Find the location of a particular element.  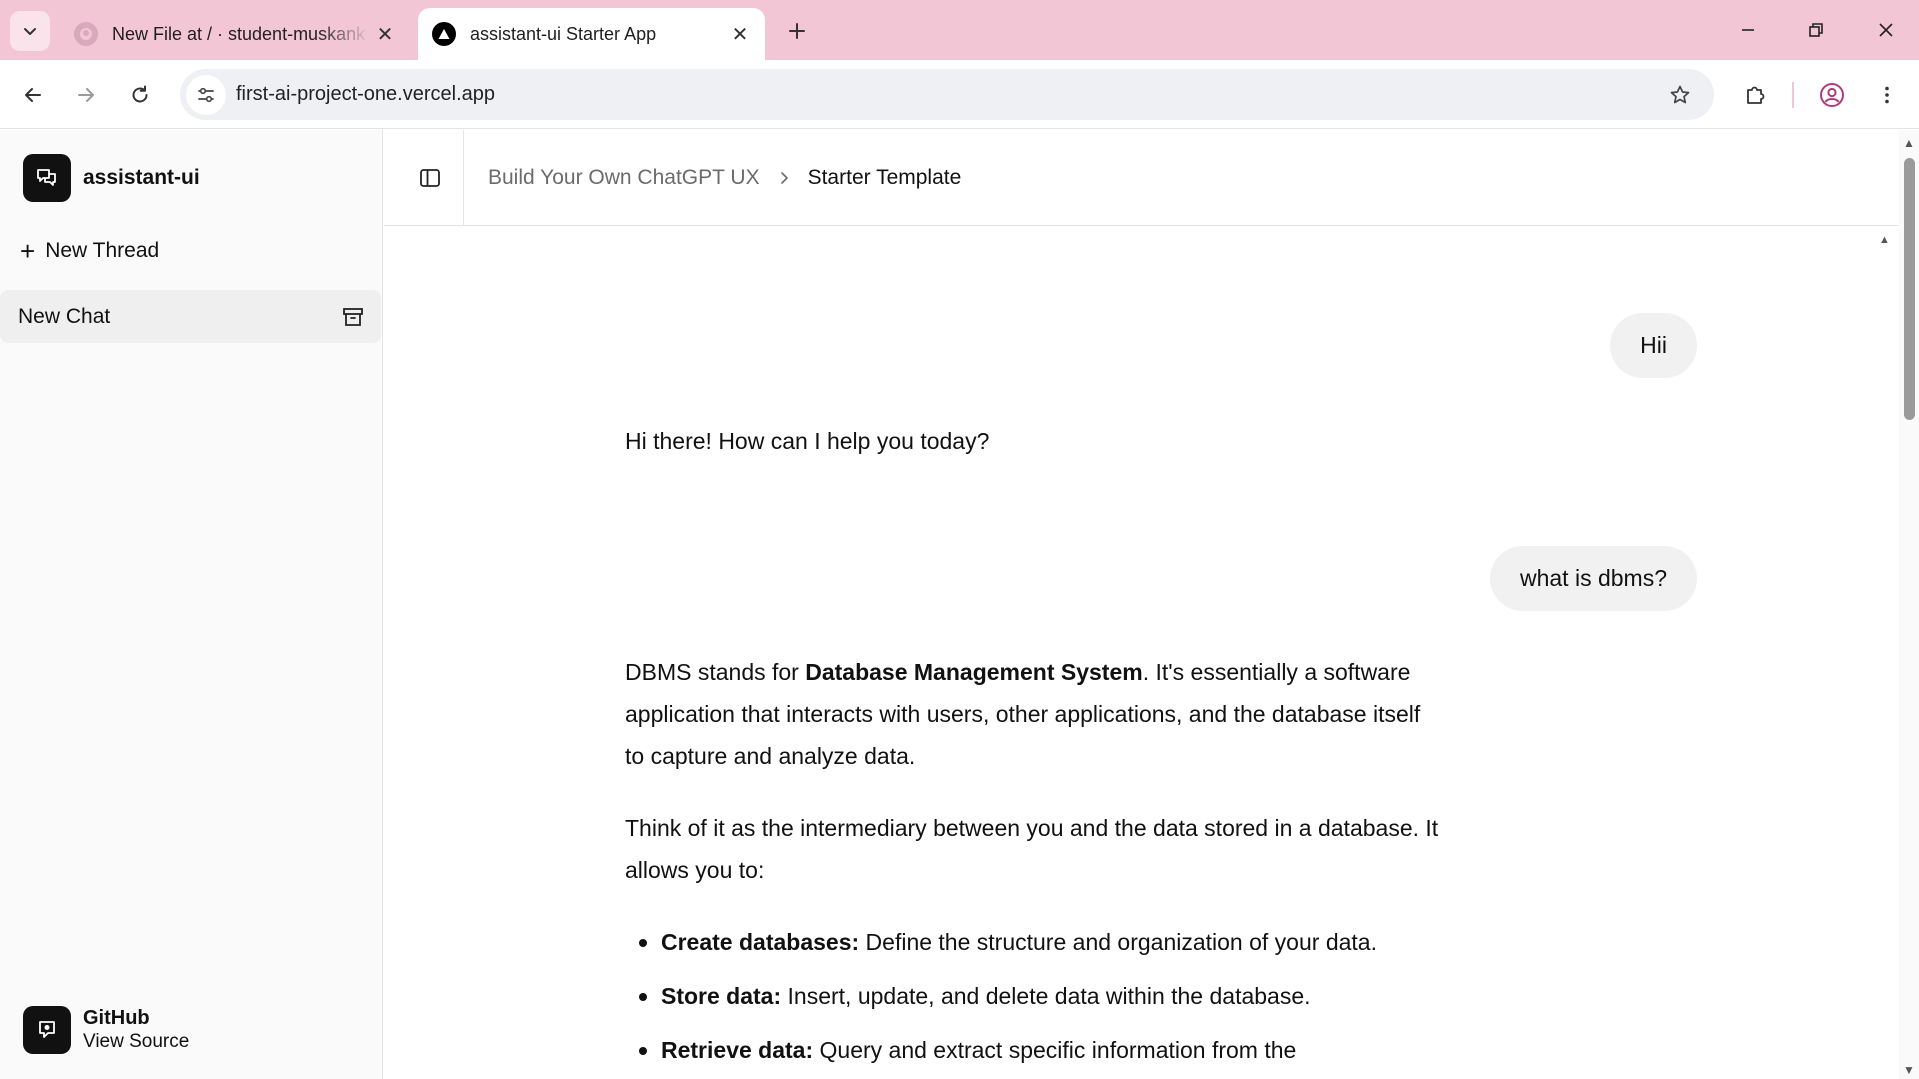

restore-icon is located at coordinates (1816, 30).